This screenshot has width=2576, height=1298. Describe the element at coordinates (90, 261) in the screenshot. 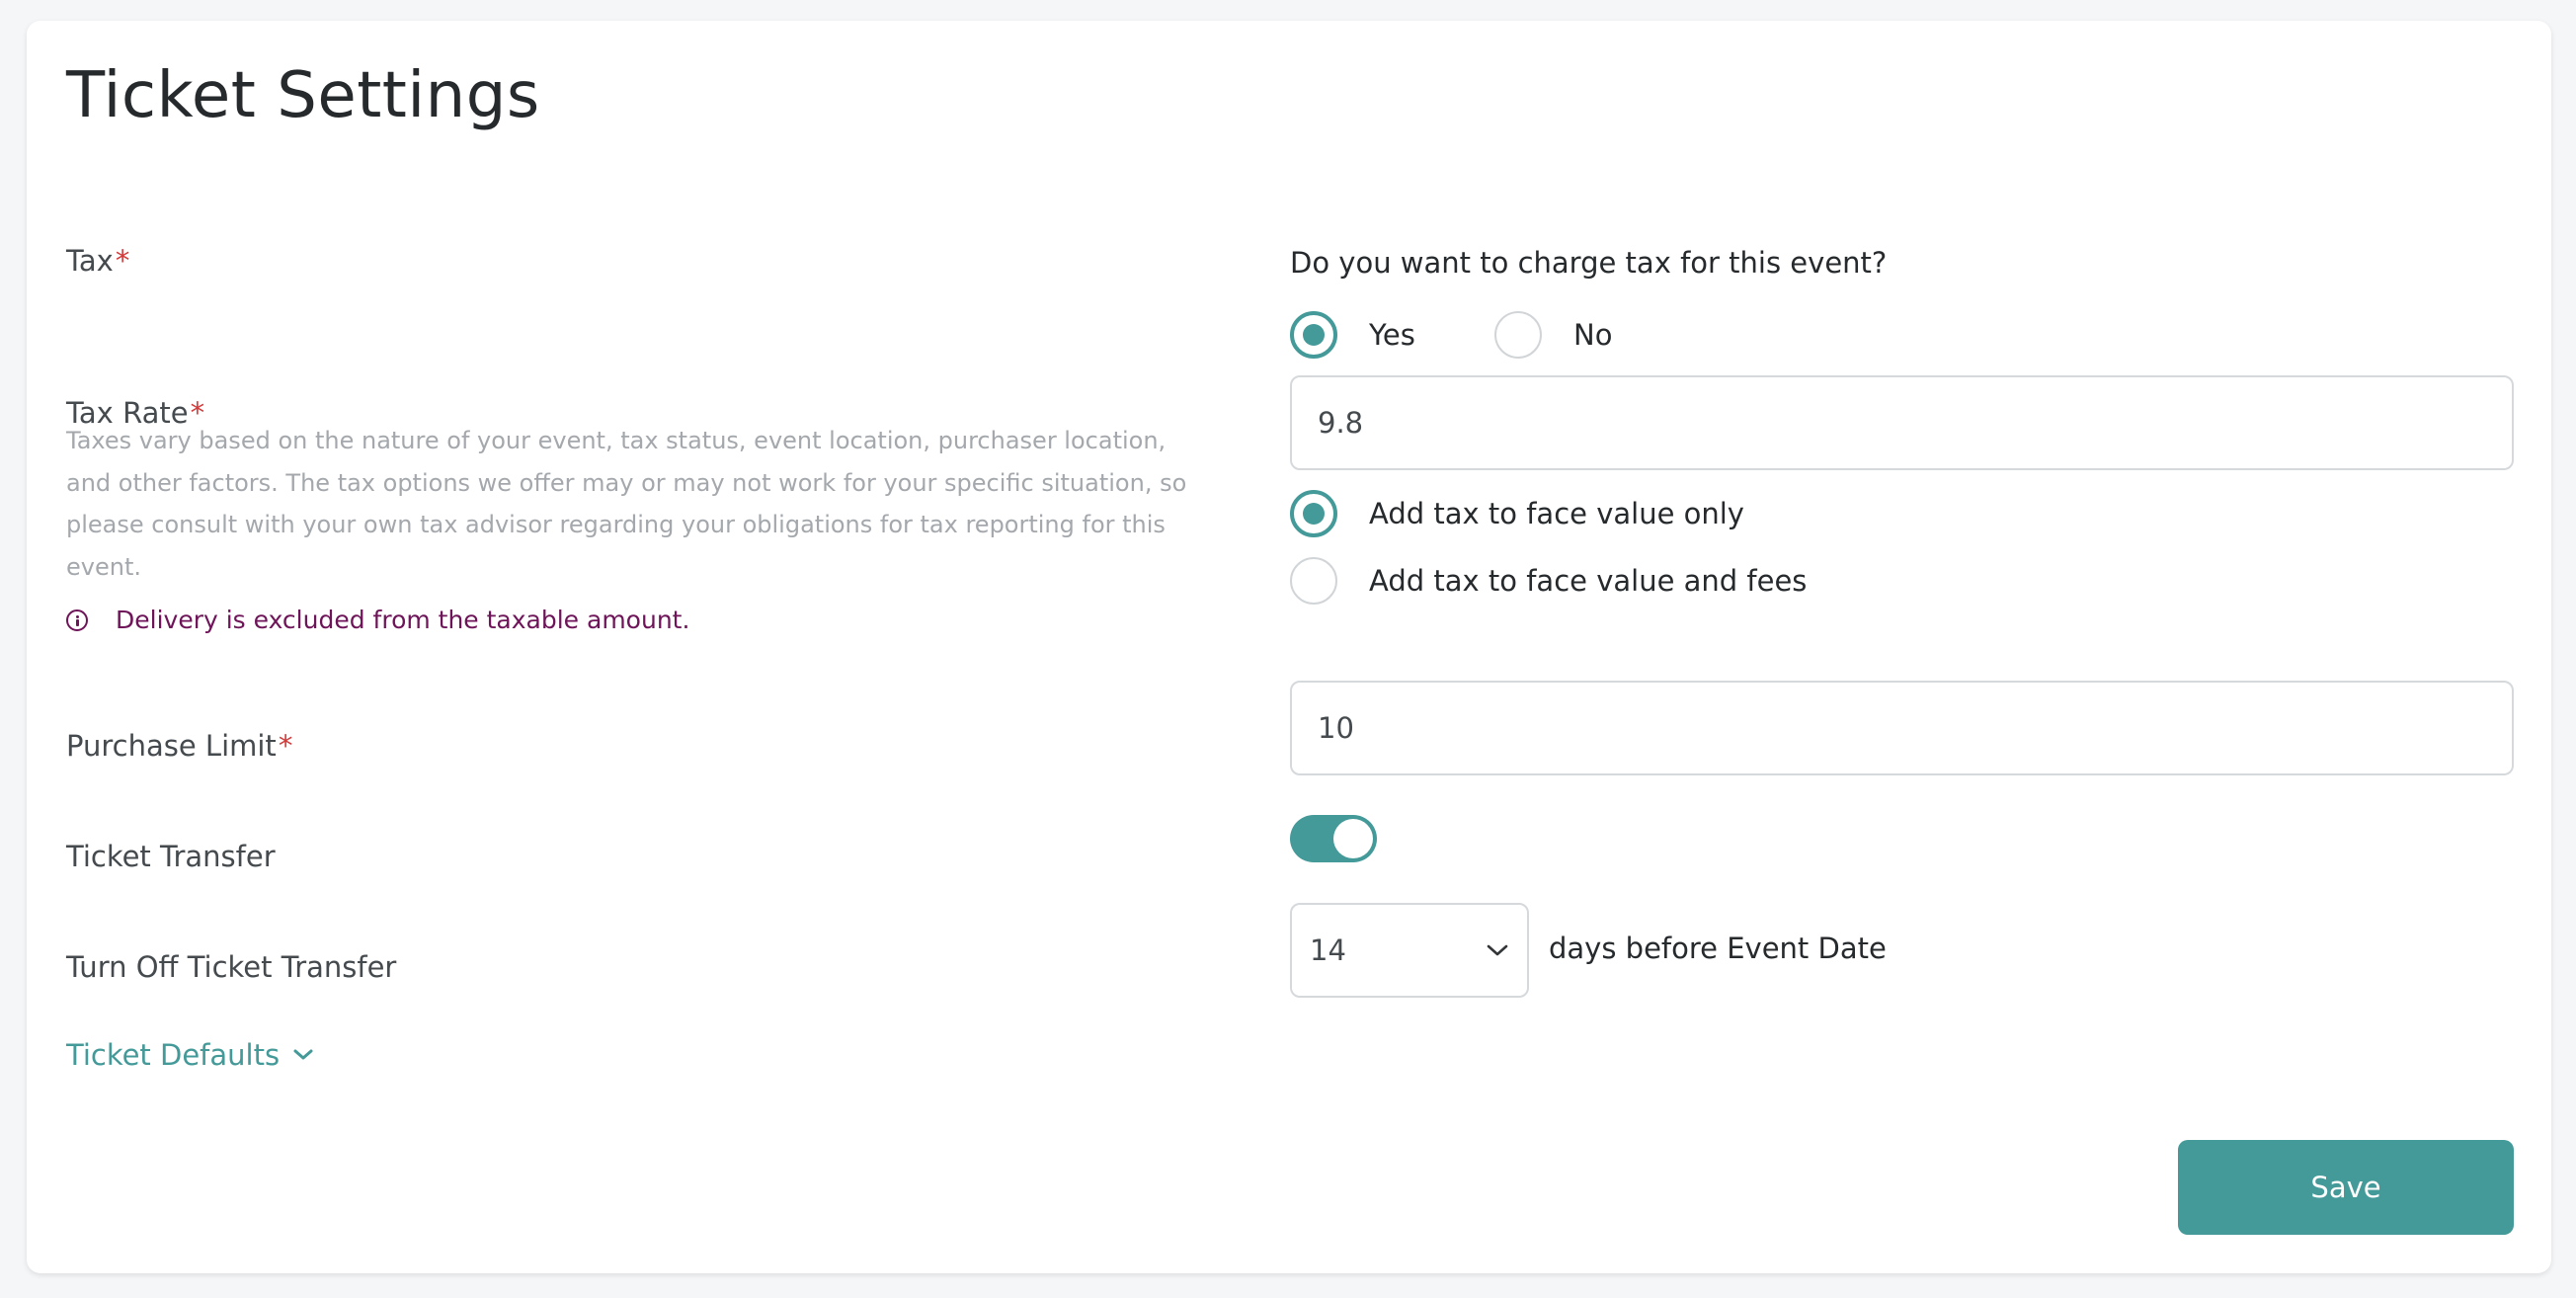

I see `tax-label-text: Tax` at that location.